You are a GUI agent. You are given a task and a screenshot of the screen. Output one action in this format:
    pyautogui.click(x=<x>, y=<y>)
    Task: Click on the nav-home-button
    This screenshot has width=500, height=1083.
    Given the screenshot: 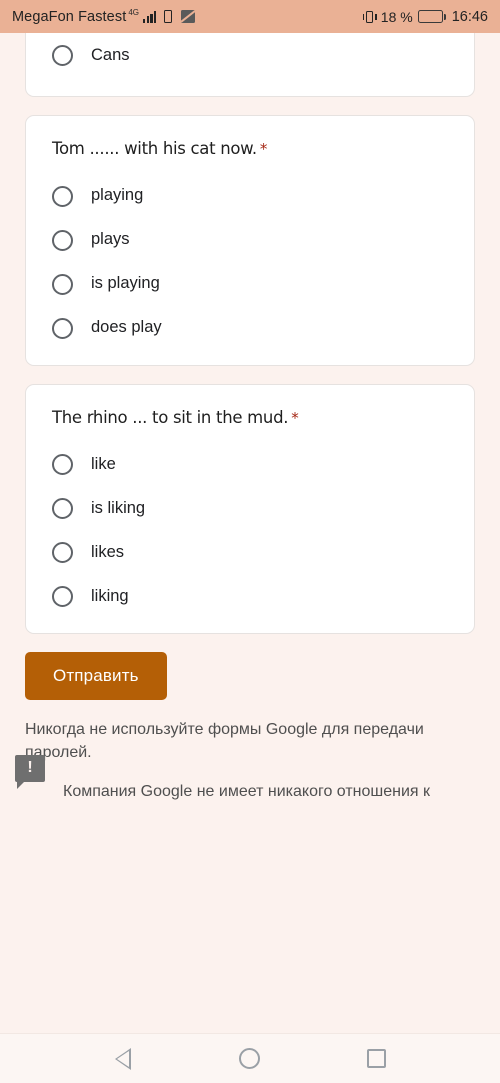 What is the action you would take?
    pyautogui.click(x=250, y=1059)
    